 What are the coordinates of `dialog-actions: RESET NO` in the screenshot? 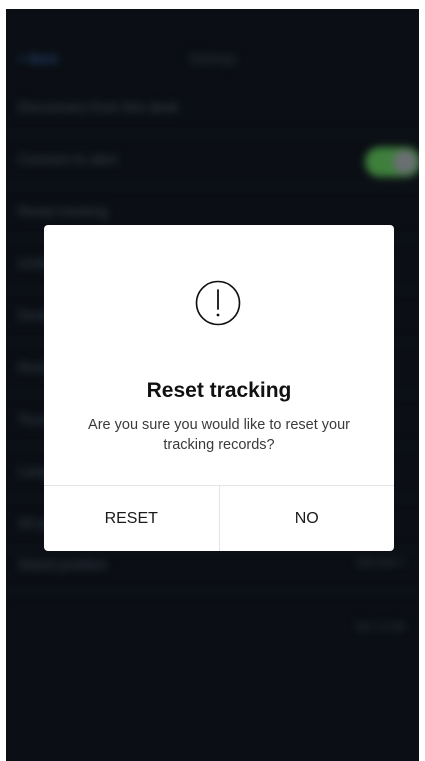 It's located at (219, 518).